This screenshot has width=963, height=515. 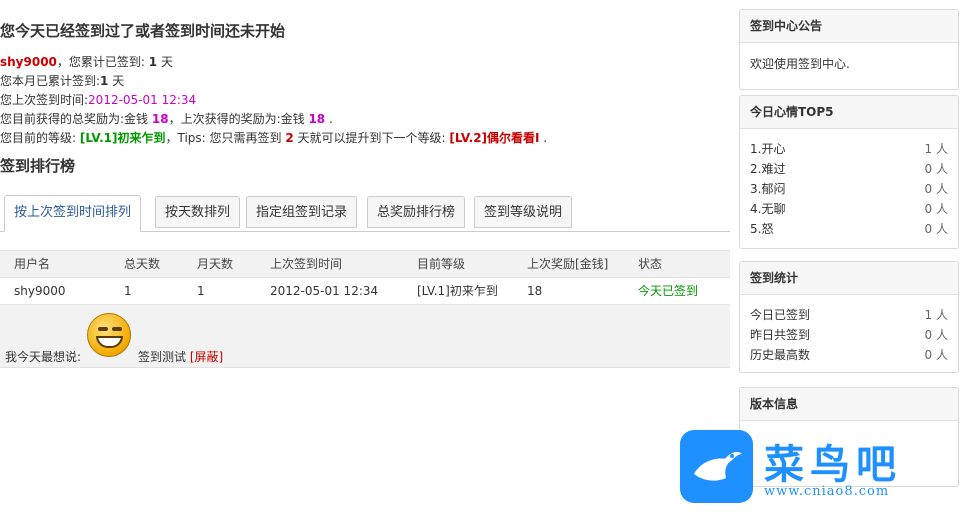 I want to click on list-item: 历史最高数 0 人, so click(x=849, y=355).